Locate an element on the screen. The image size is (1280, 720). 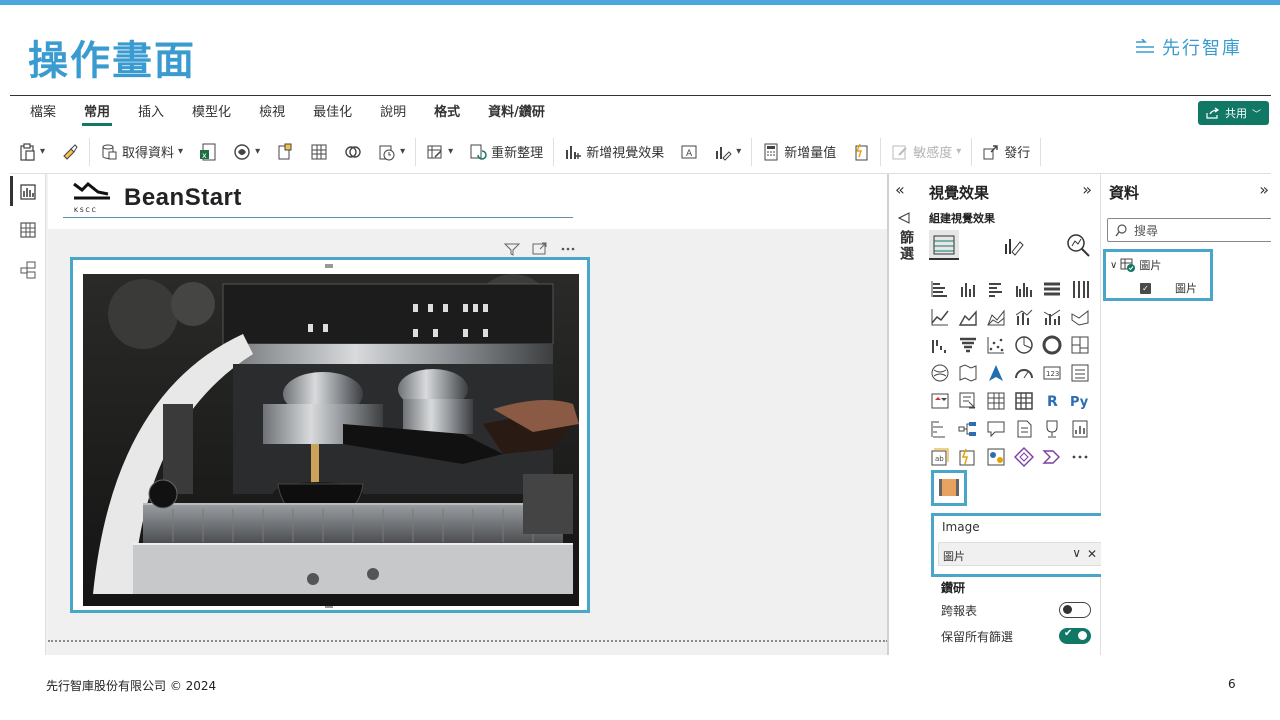
resize-handle is located at coordinates (329, 266).